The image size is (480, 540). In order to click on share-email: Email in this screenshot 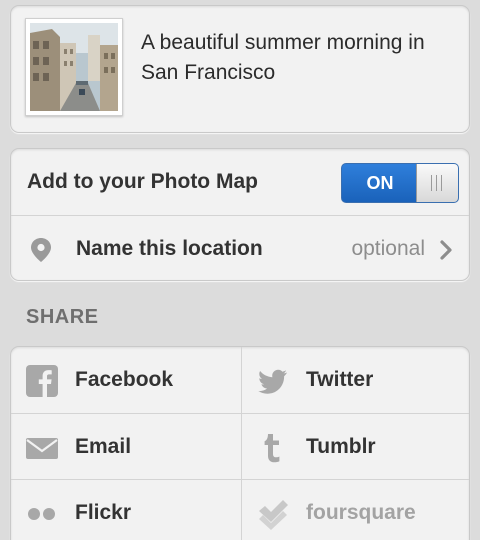, I will do `click(126, 447)`.